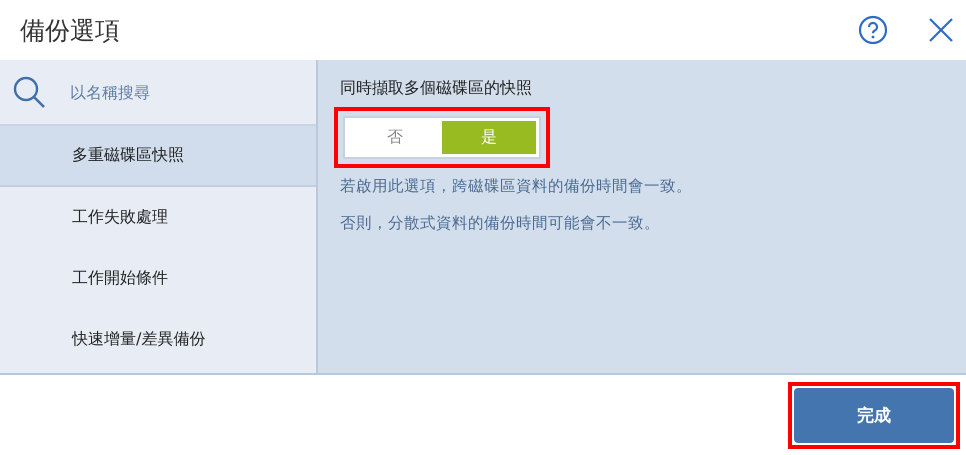 This screenshot has height=455, width=966. What do you see at coordinates (70, 30) in the screenshot?
I see `dialog-title: 備份選項` at bounding box center [70, 30].